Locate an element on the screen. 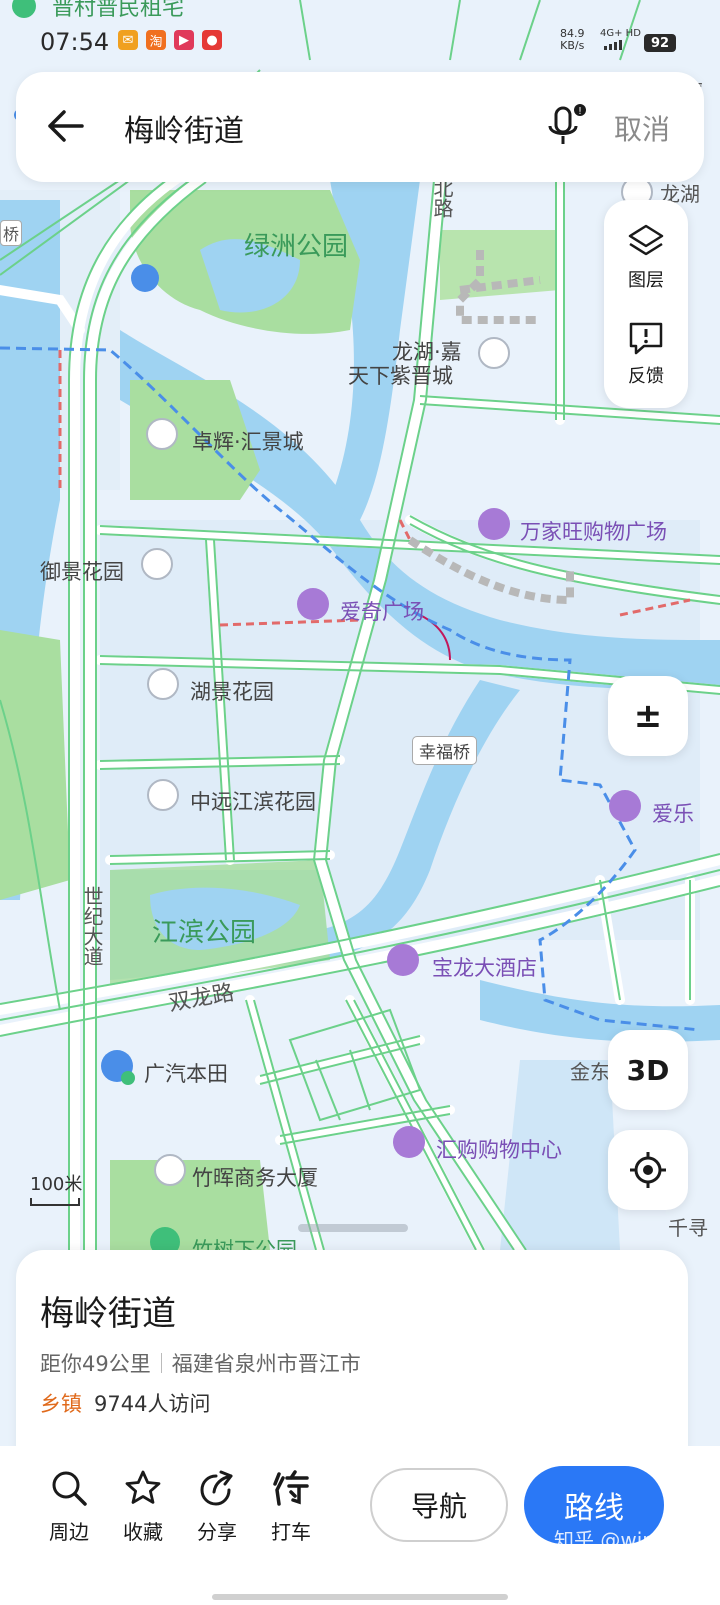  navigate-button: 导航 is located at coordinates (439, 1505).